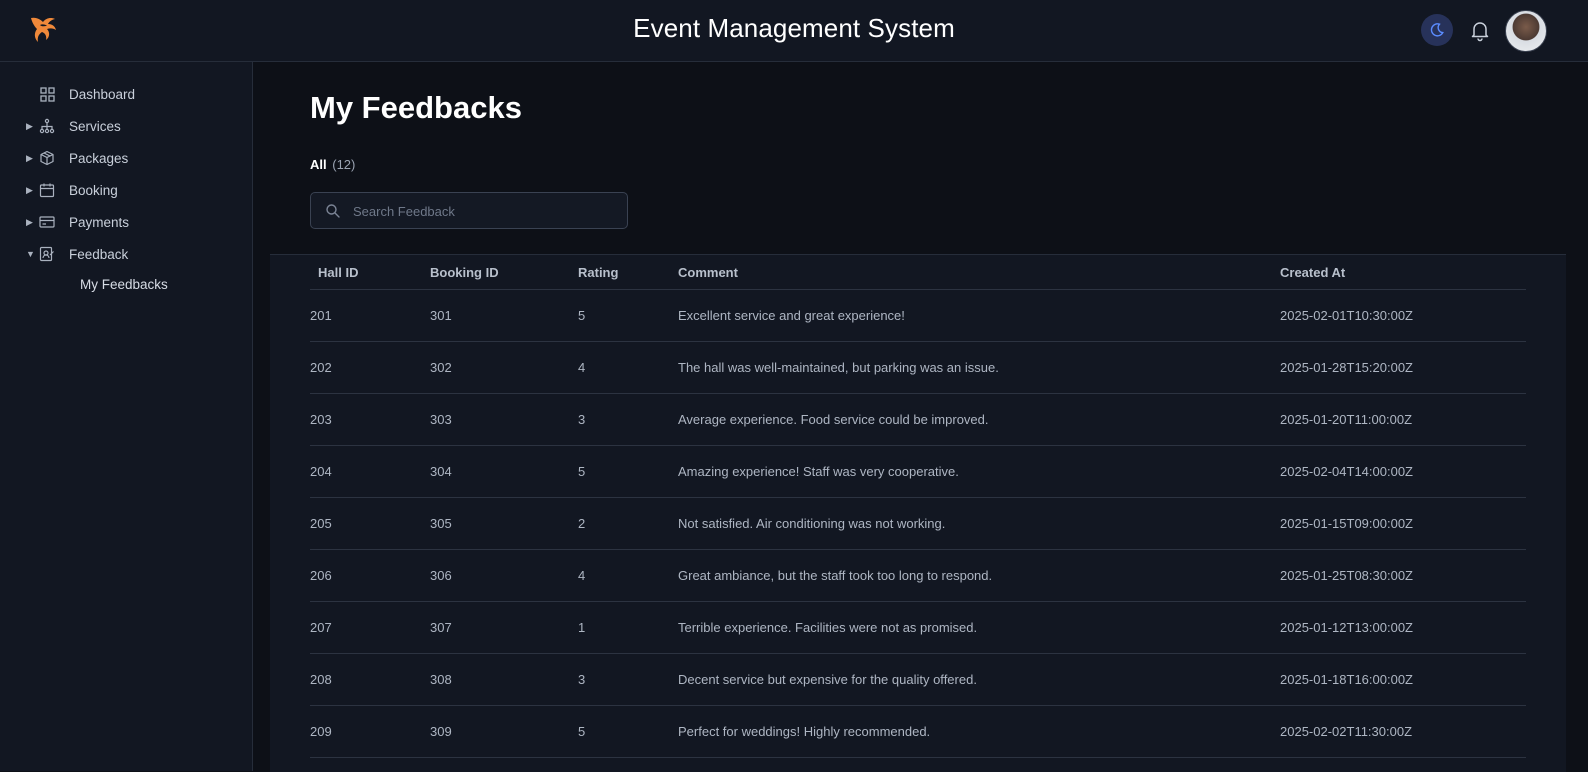 The height and width of the screenshot is (772, 1588). Describe the element at coordinates (628, 627) in the screenshot. I see `rating-cell: 1` at that location.